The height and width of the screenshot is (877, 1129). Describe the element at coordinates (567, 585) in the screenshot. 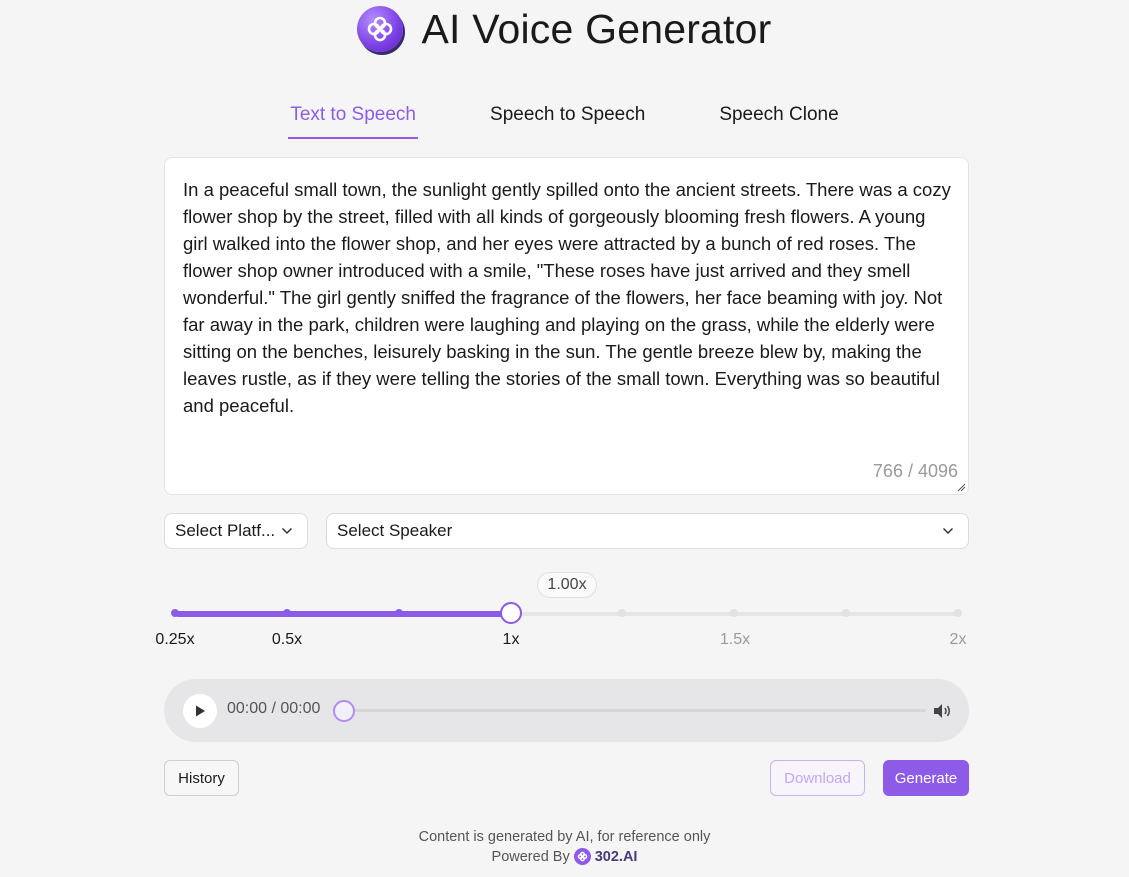

I see `speed-value-badge: 1.00x` at that location.